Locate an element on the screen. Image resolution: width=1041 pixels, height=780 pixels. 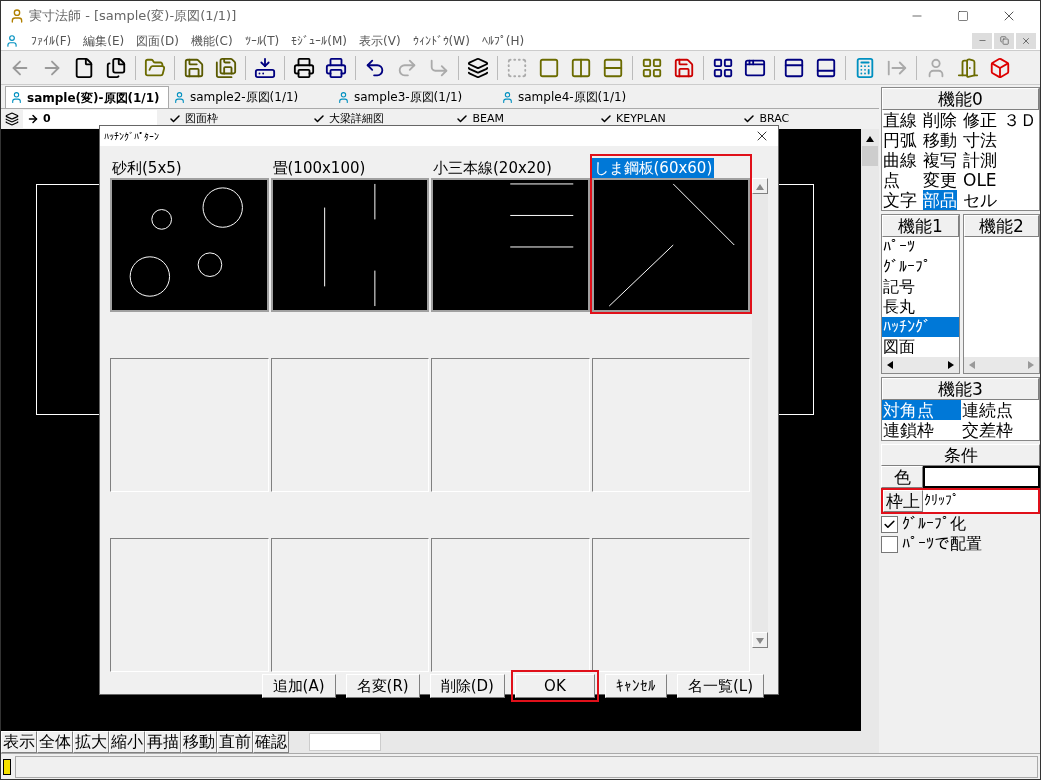
menu-item: 表示(V) is located at coordinates (380, 40).